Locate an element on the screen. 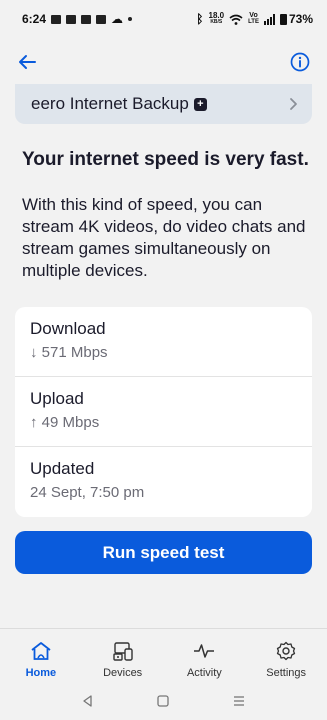 The width and height of the screenshot is (327, 720). volte-indicator: Vo LTE is located at coordinates (253, 19).